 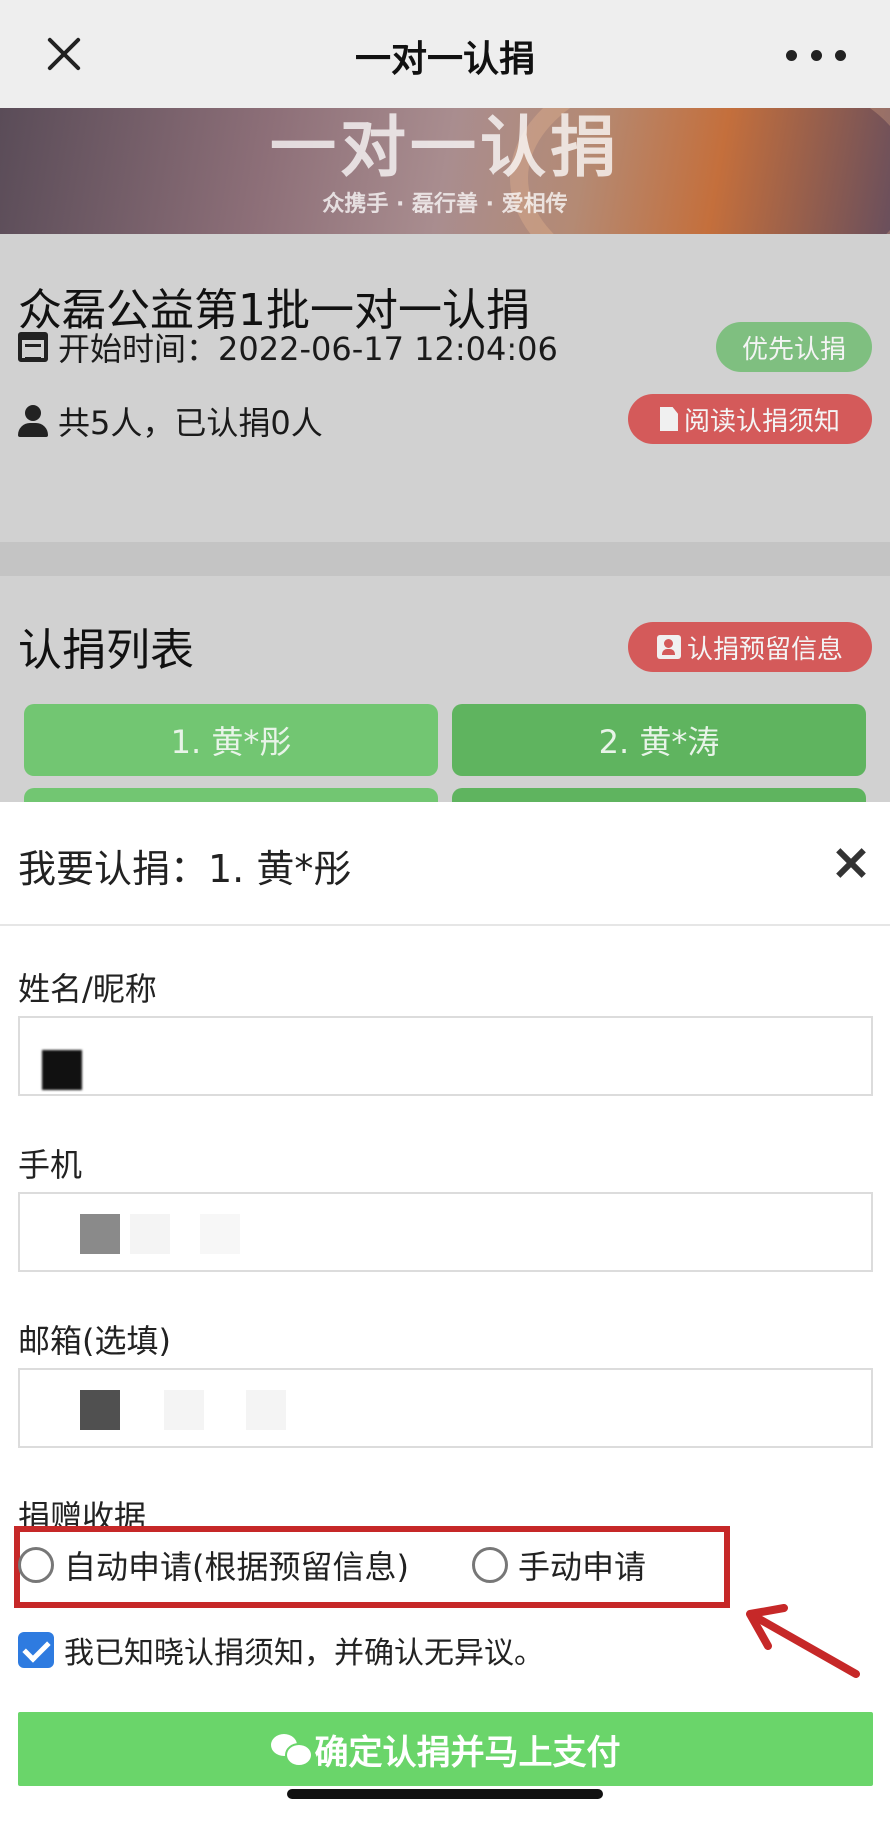 I want to click on donee-item-2: 2. 黄*涛, so click(x=659, y=740).